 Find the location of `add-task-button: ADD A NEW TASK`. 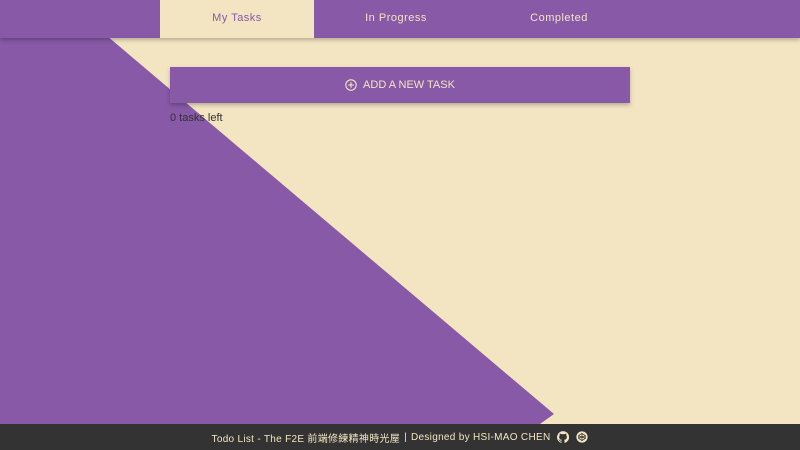

add-task-button: ADD A NEW TASK is located at coordinates (400, 85).